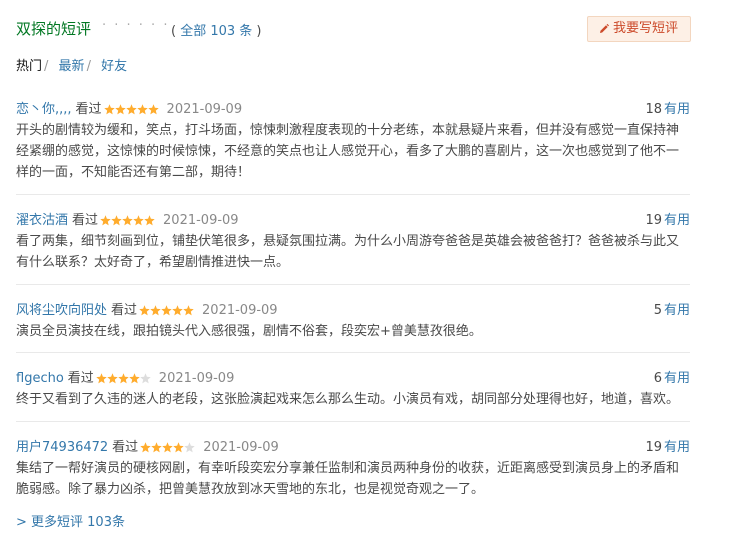 This screenshot has height=557, width=731. Describe the element at coordinates (70, 520) in the screenshot. I see `more-comments-link: > 更多短评 103条` at that location.